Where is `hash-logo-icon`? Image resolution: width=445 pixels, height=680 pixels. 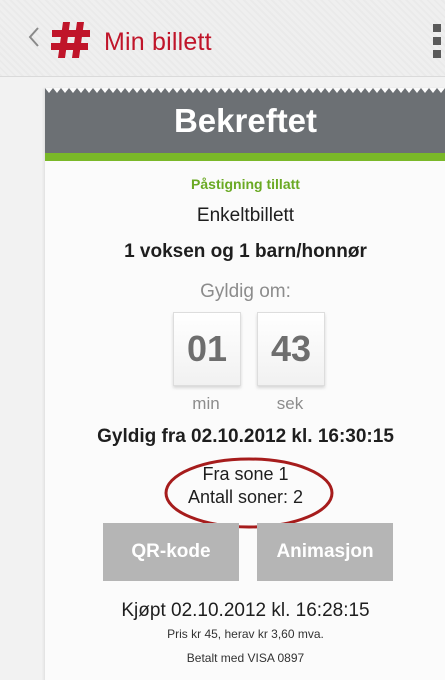 hash-logo-icon is located at coordinates (71, 40).